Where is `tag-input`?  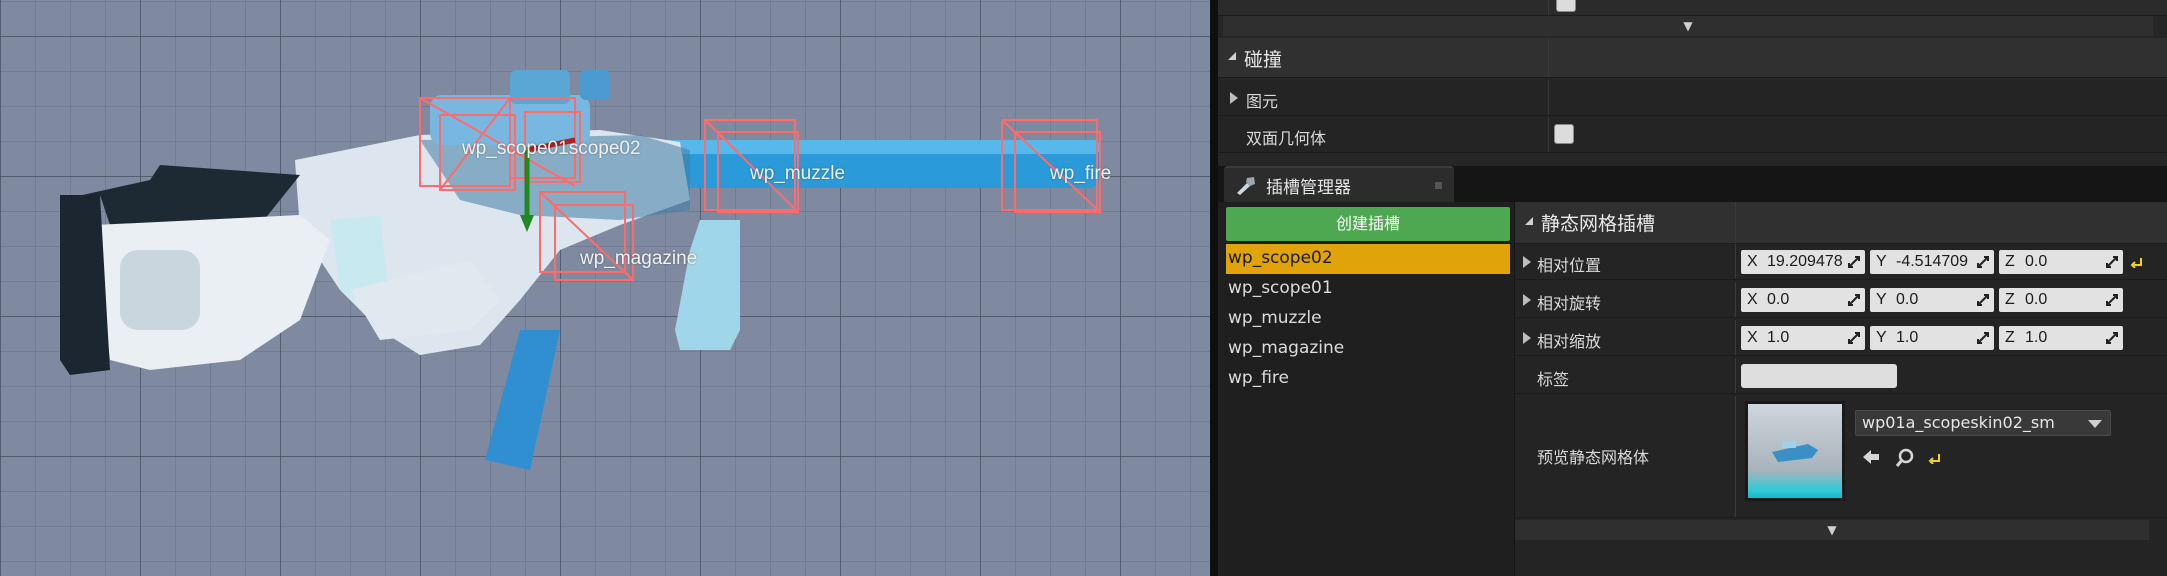
tag-input is located at coordinates (1819, 376).